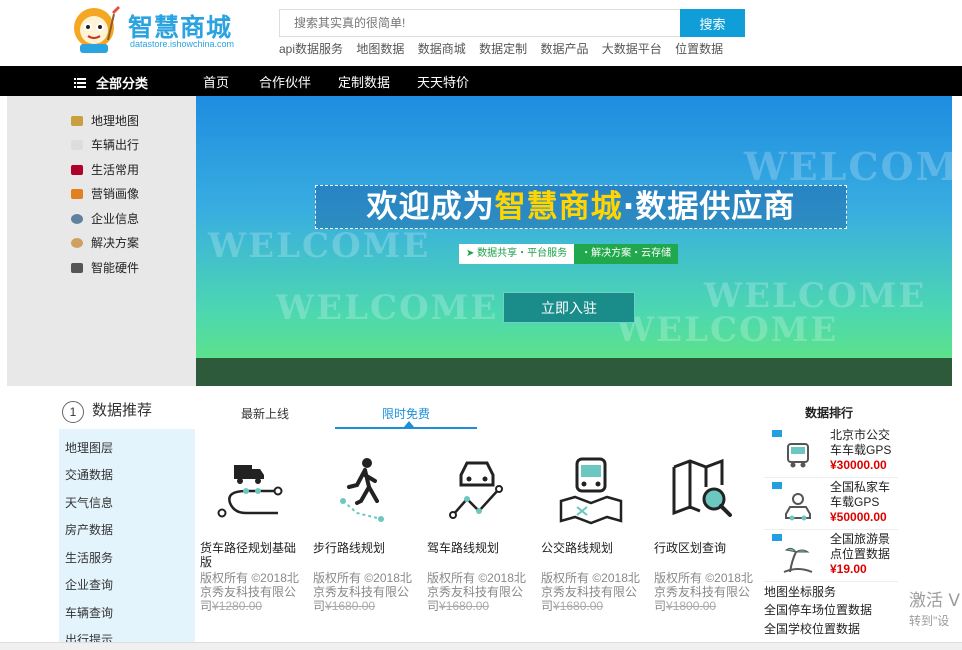 Image resolution: width=962 pixels, height=650 pixels. I want to click on category-item: 生活常用, so click(105, 170).